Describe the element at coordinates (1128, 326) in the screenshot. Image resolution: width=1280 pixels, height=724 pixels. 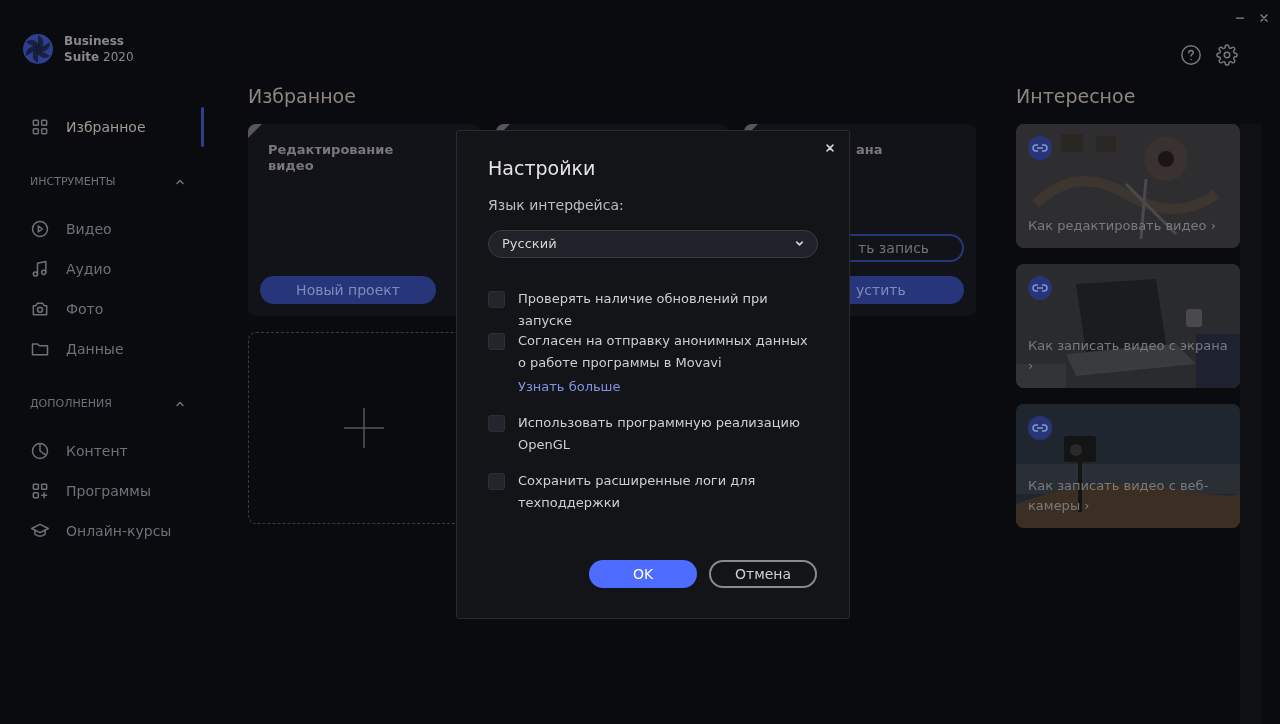
I see `article-card: Как записать видео с экрана ›` at that location.